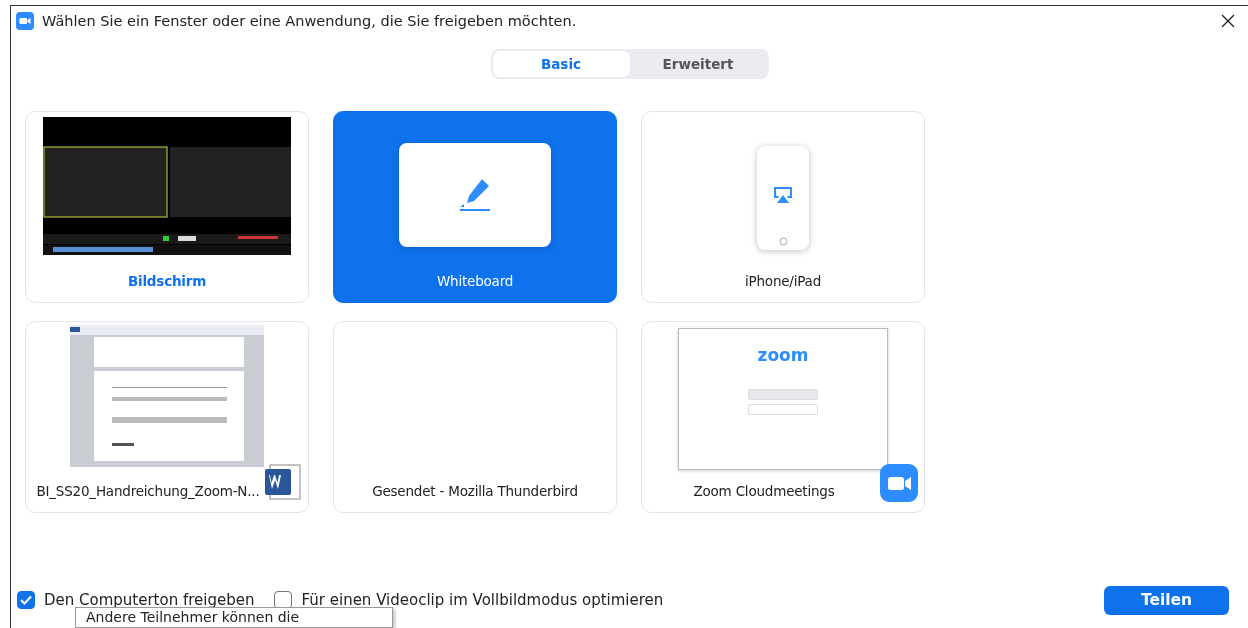  Describe the element at coordinates (698, 64) in the screenshot. I see `tab: Erweitert` at that location.